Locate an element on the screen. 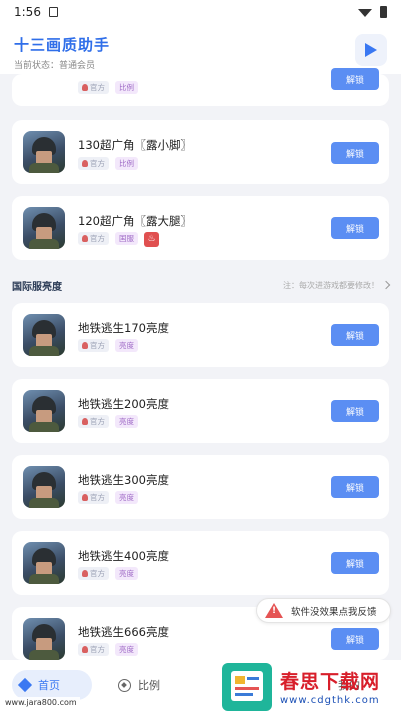 Image resolution: width=401 pixels, height=713 pixels. item-name: 地铁逃生170亮度 is located at coordinates (123, 328).